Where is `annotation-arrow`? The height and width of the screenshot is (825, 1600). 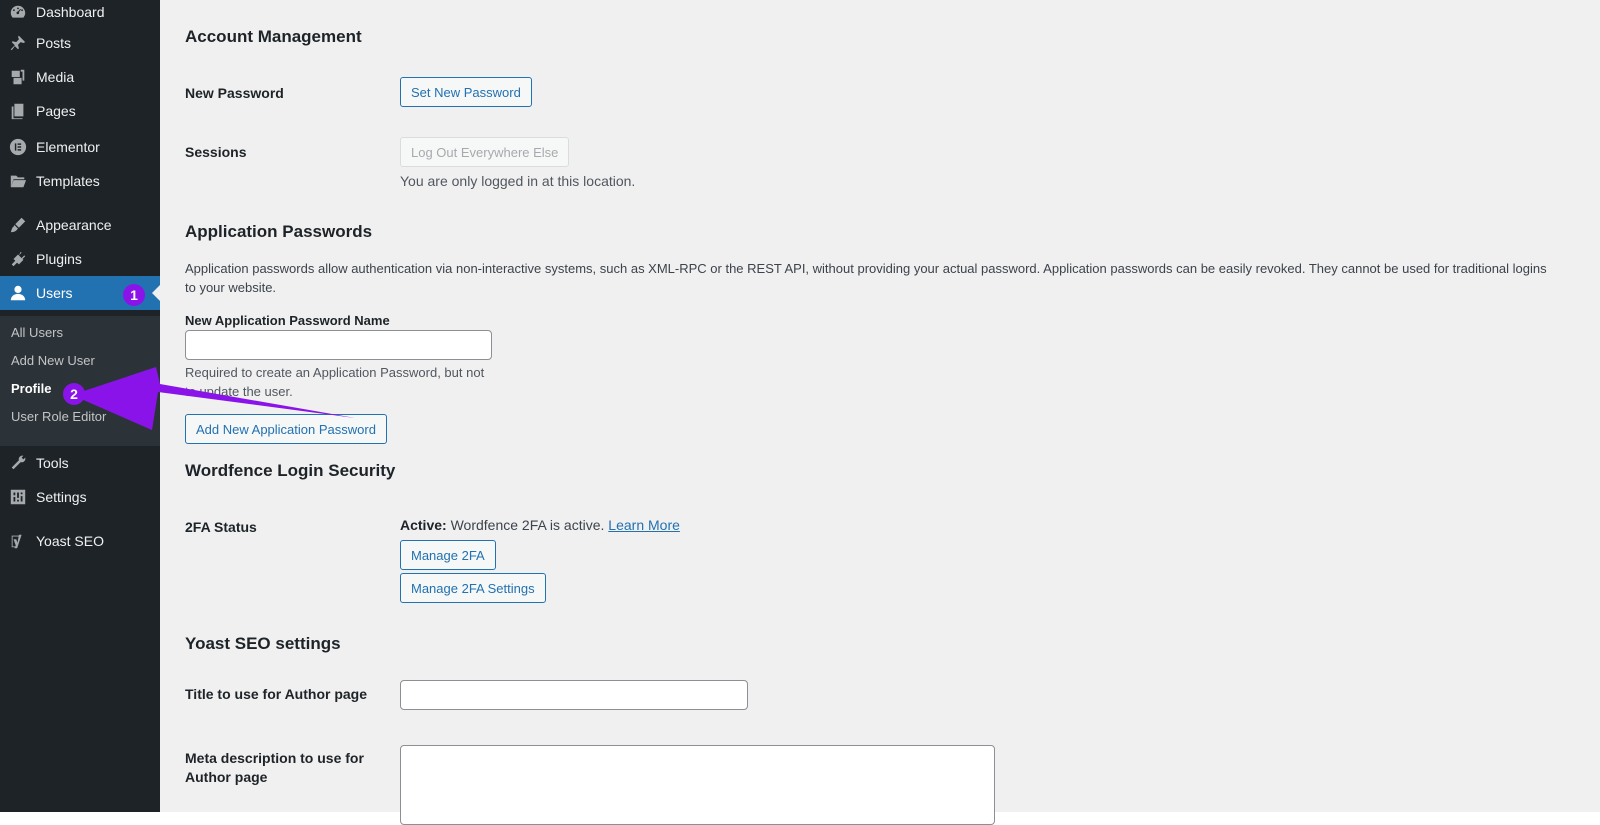 annotation-arrow is located at coordinates (213, 398).